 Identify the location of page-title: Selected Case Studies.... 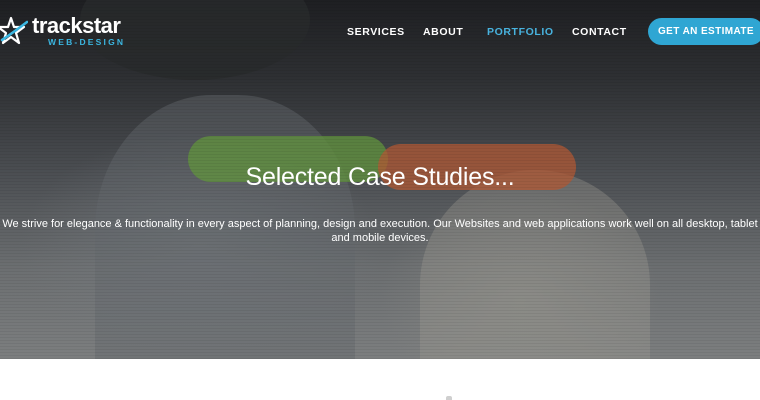
(380, 177).